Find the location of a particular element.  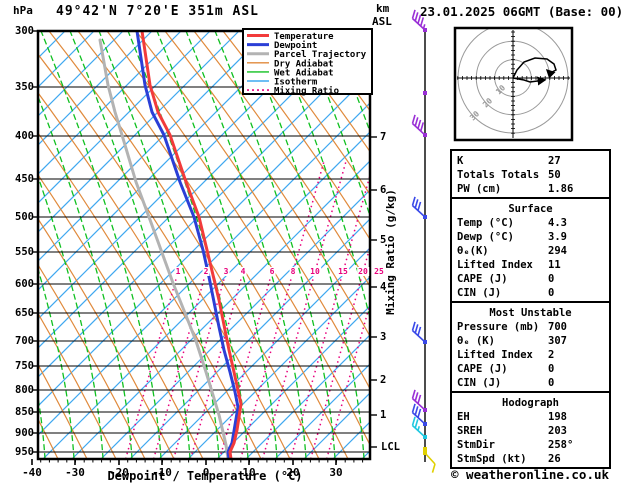

km-tick-label: 5 is located at coordinates (383, 240).